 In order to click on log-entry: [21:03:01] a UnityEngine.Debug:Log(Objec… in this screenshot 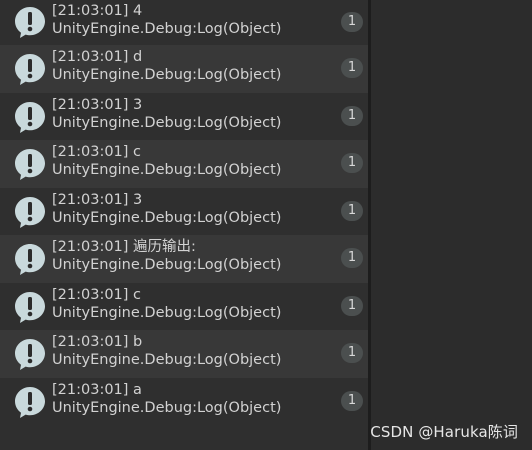, I will do `click(184, 401)`.